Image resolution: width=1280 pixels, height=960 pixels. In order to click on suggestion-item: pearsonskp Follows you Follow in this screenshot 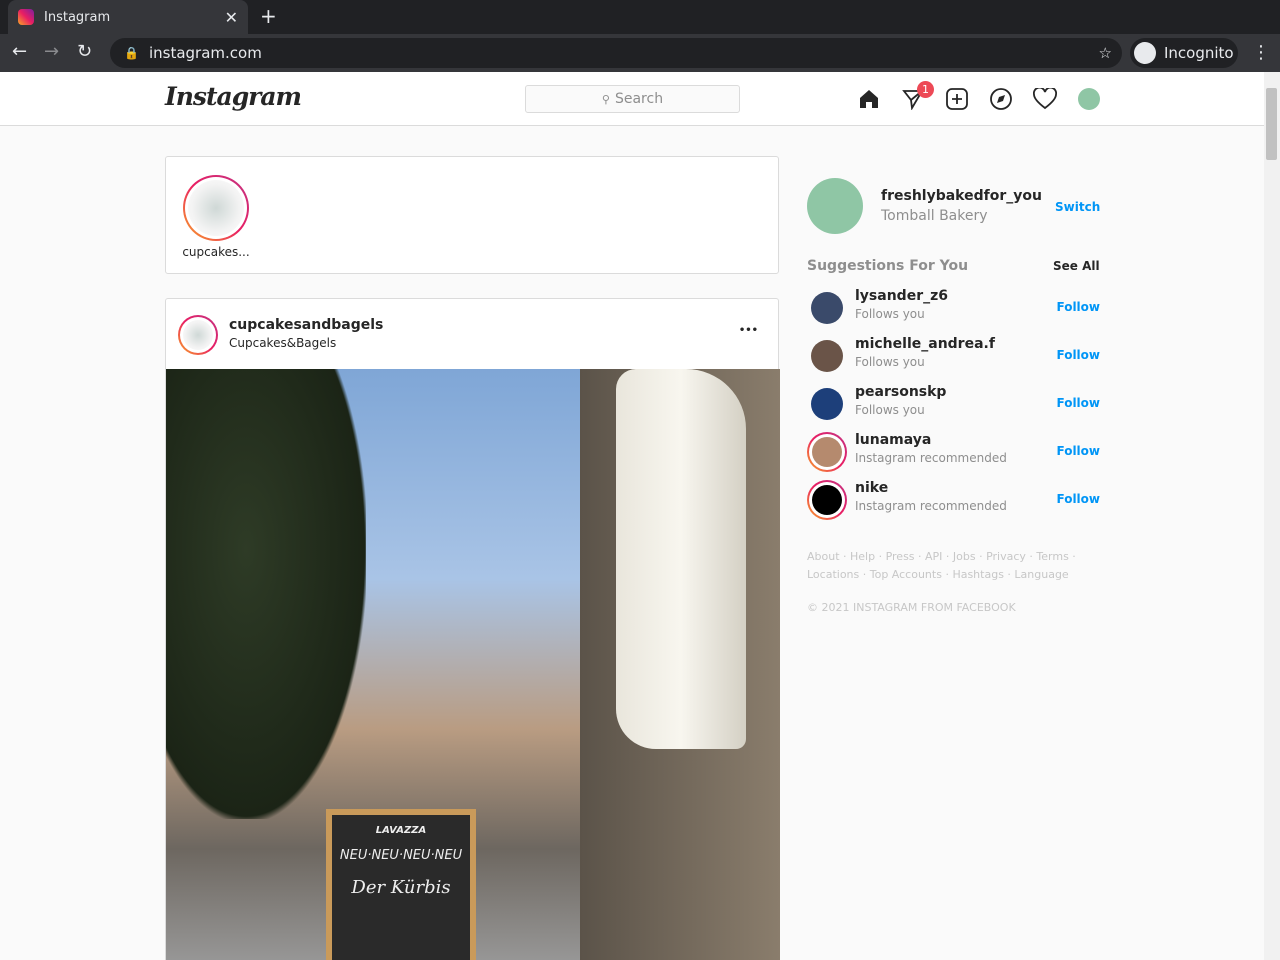, I will do `click(953, 404)`.